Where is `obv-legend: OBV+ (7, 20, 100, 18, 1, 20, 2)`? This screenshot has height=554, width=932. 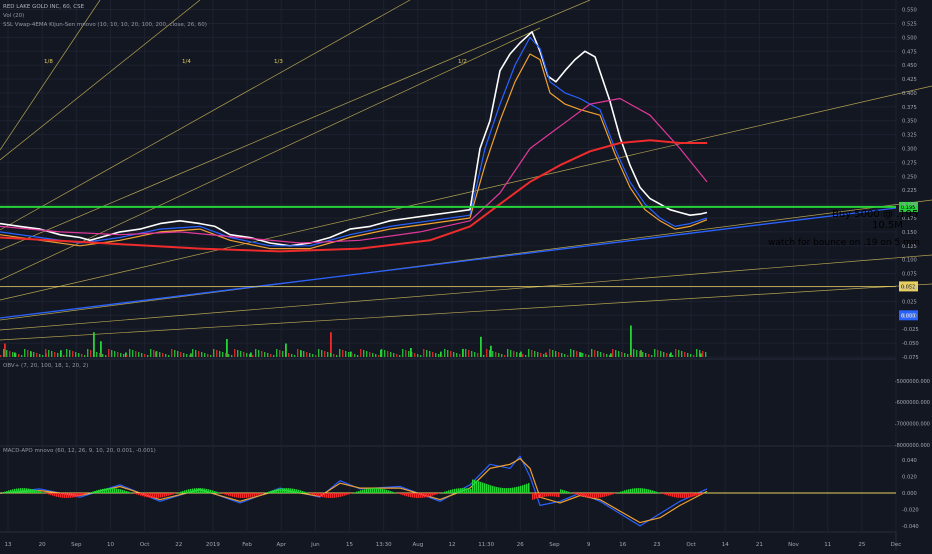
obv-legend: OBV+ (7, 20, 100, 18, 1, 20, 2) is located at coordinates (45, 366).